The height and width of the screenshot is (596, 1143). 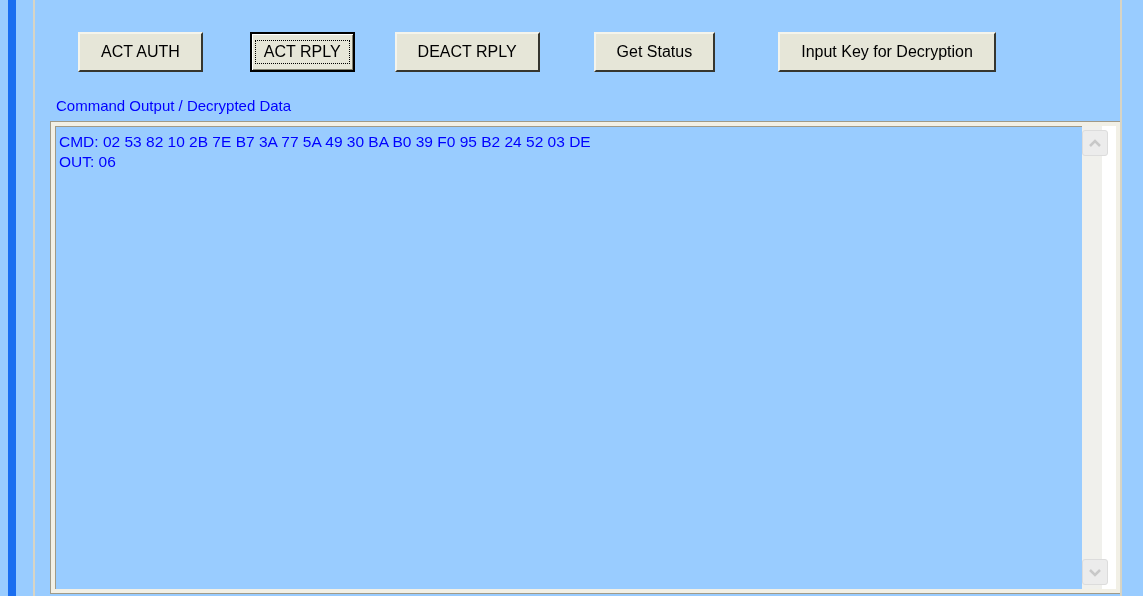 I want to click on scroll-up-icon, so click(x=1095, y=143).